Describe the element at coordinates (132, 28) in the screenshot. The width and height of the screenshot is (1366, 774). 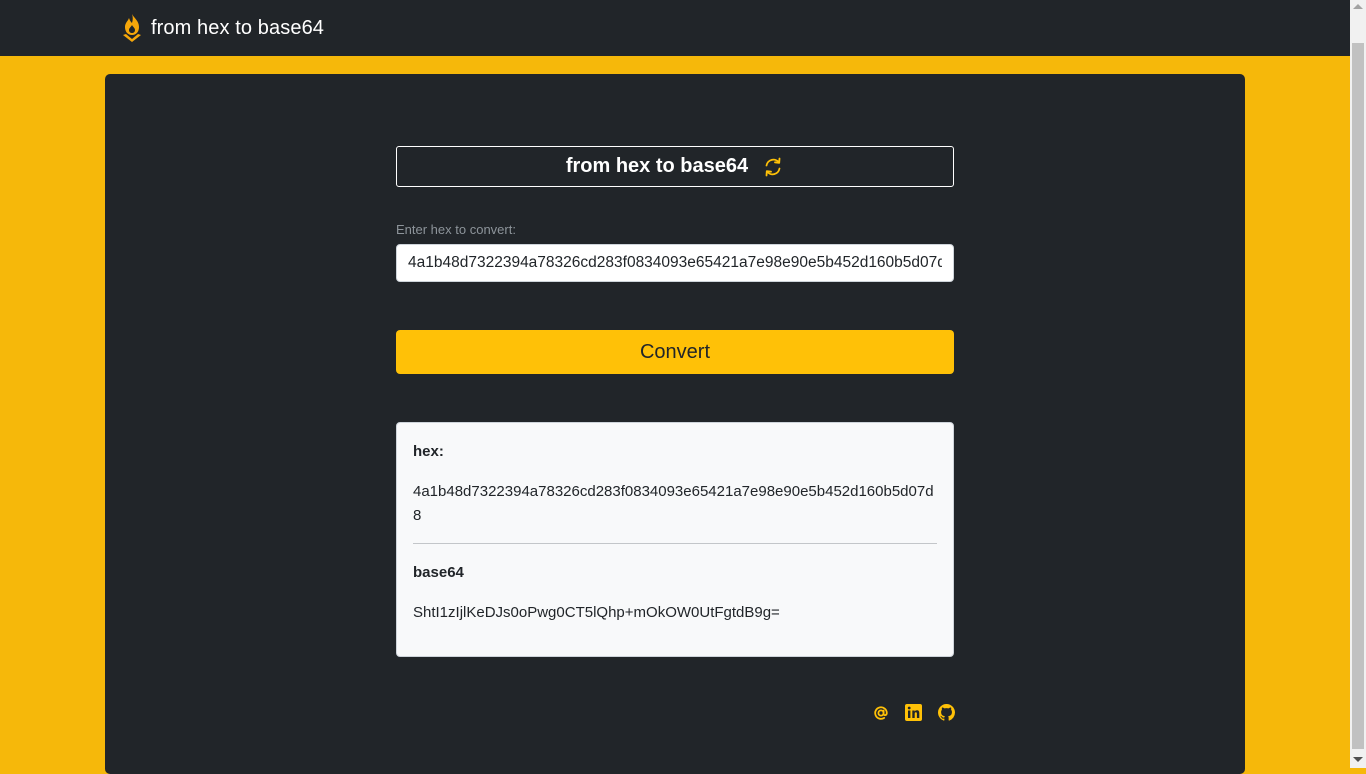
I see `flame-logo-icon` at that location.